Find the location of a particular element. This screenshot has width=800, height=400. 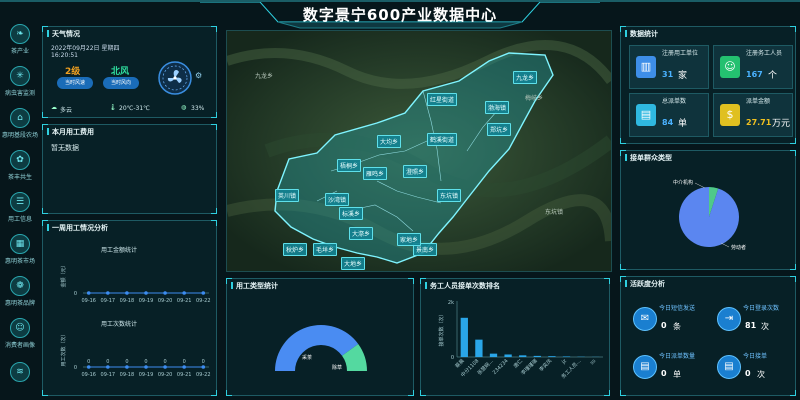

map-town-label: 郑坑乡 is located at coordinates (499, 129).